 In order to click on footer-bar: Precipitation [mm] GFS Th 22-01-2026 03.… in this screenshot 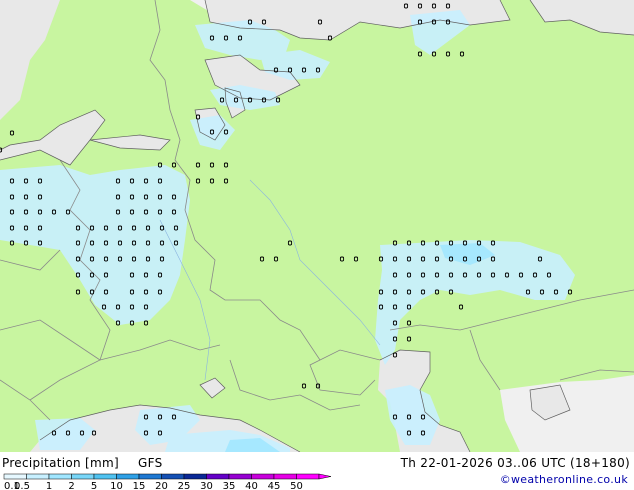, I will do `click(317, 471)`.